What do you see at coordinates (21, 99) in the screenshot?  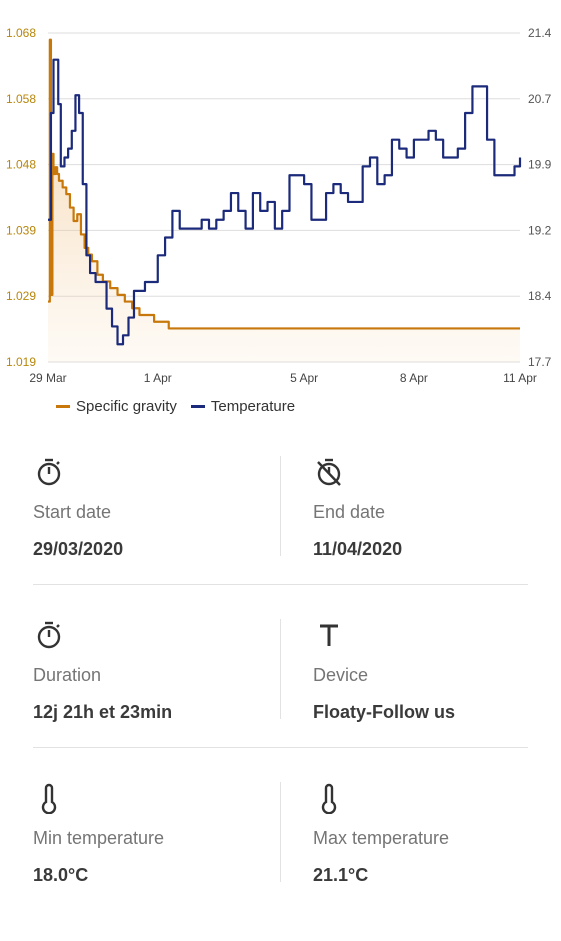 I see `y-left-tick-label: 1.058` at bounding box center [21, 99].